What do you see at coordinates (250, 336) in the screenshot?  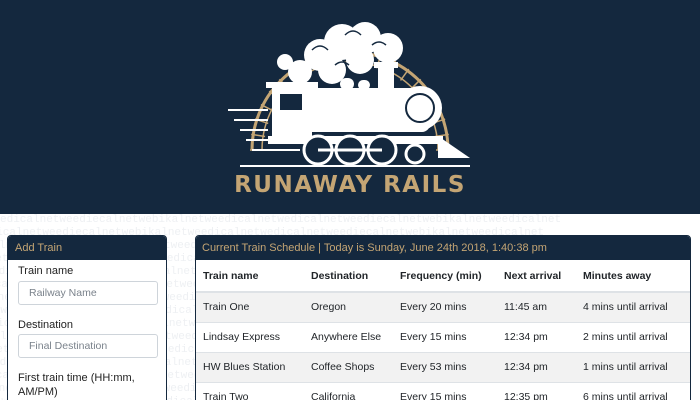 I see `table-cell: Lindsay Express` at bounding box center [250, 336].